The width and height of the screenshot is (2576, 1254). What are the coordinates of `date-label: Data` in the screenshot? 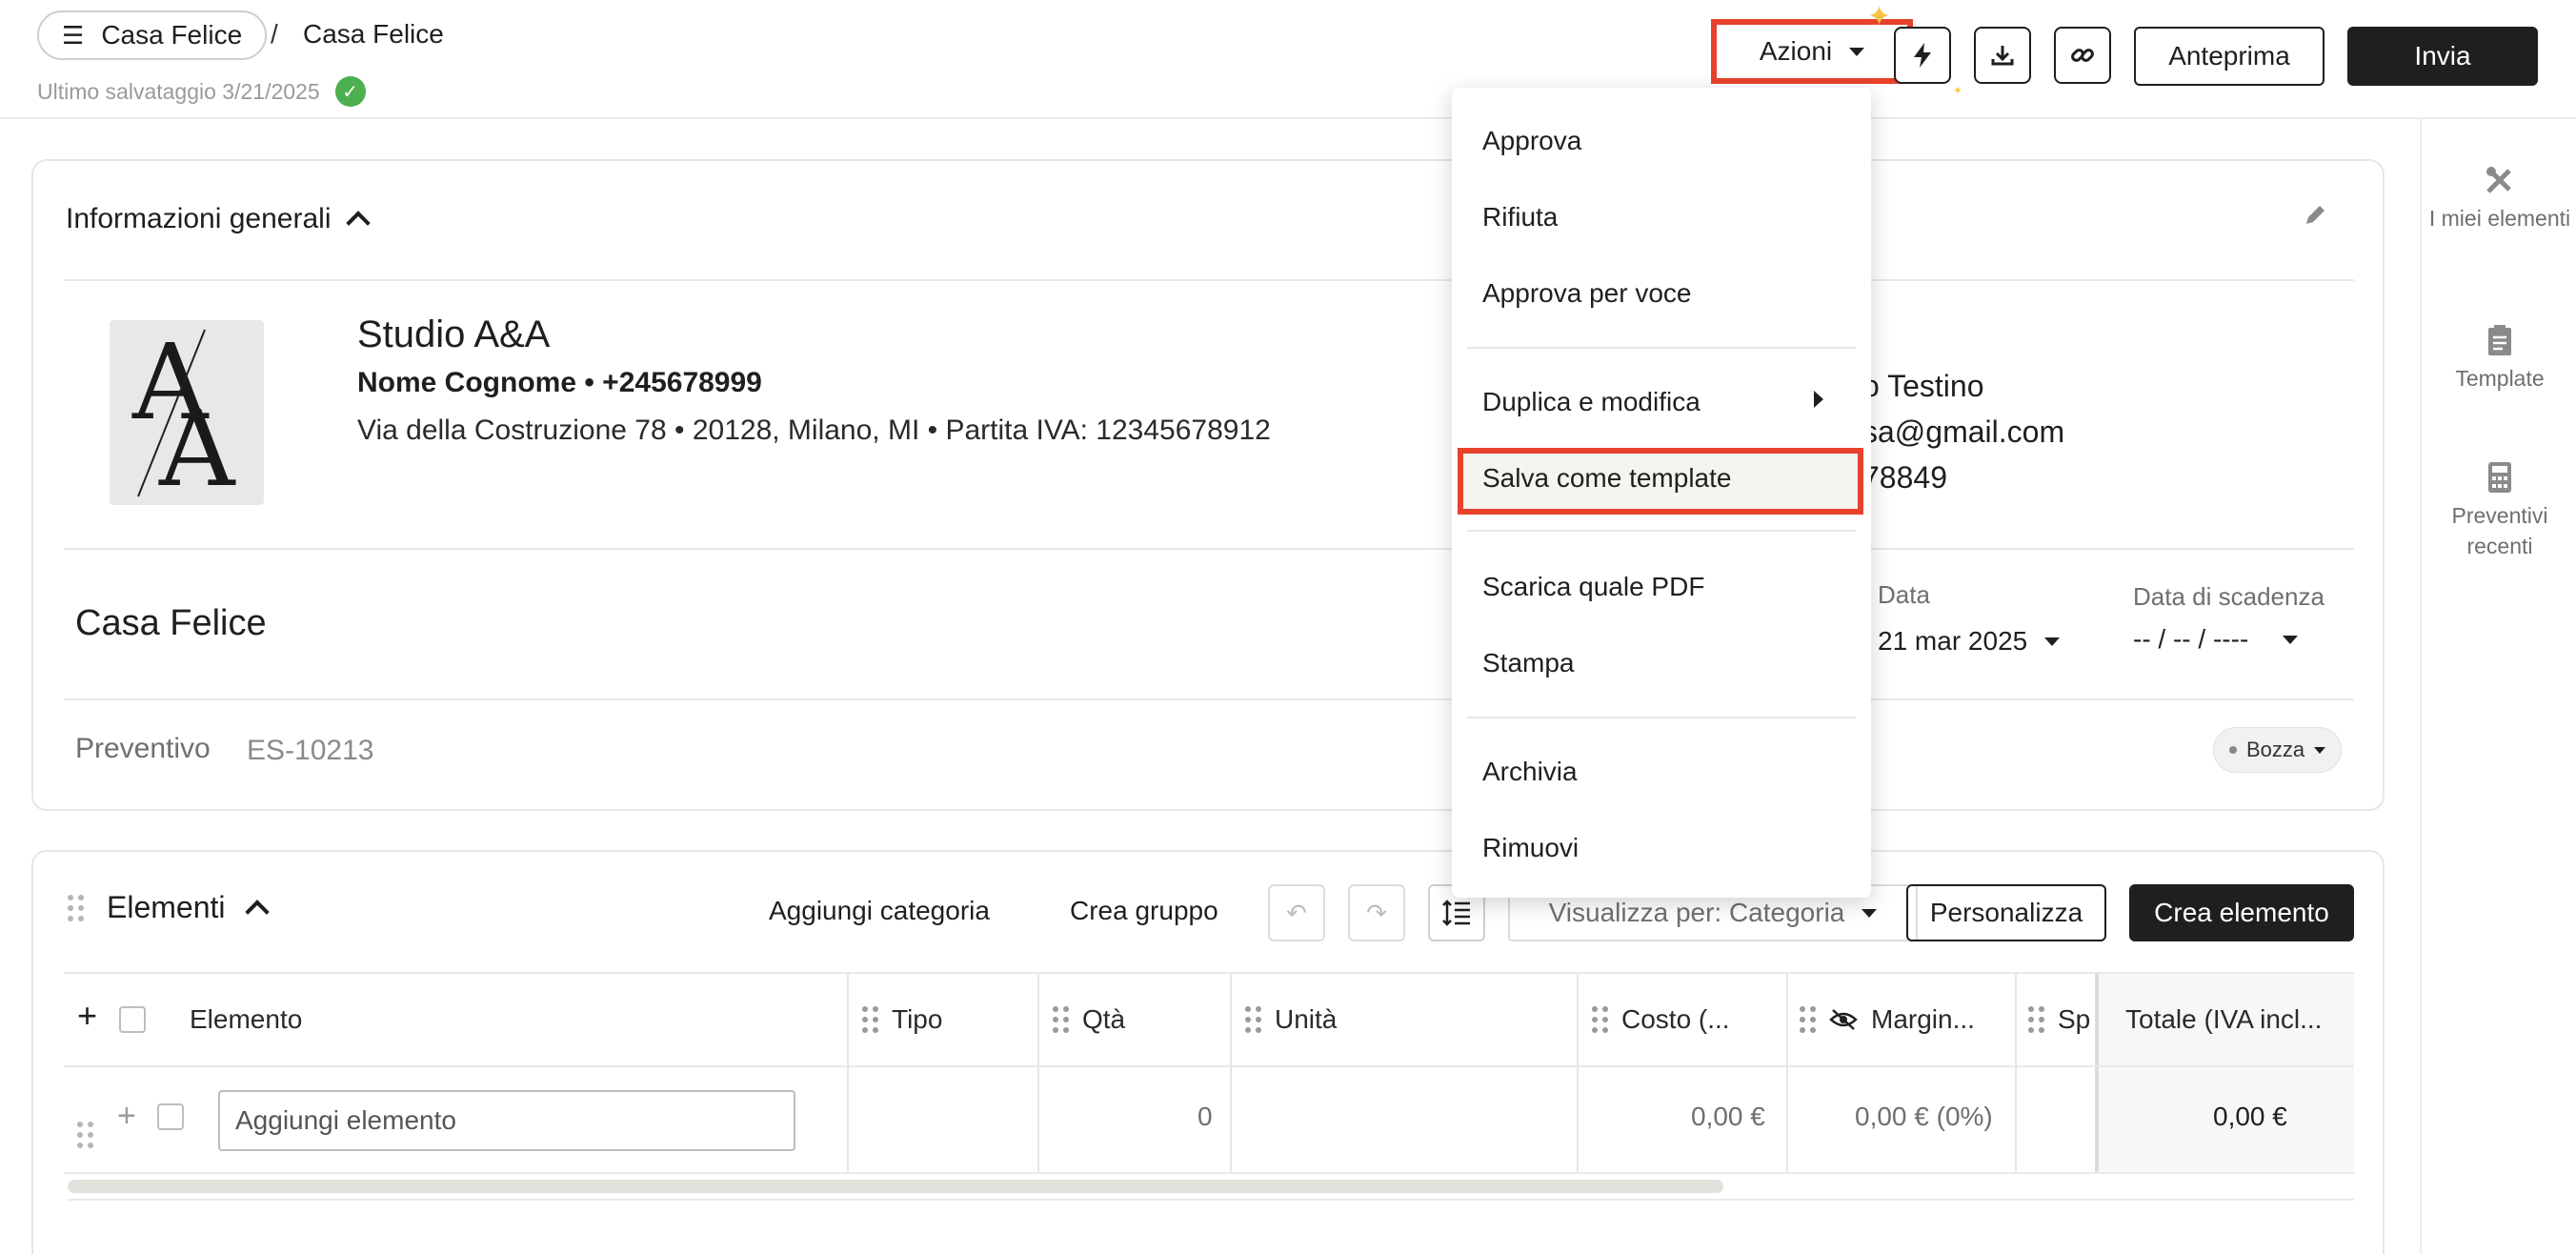 It's located at (1904, 594).